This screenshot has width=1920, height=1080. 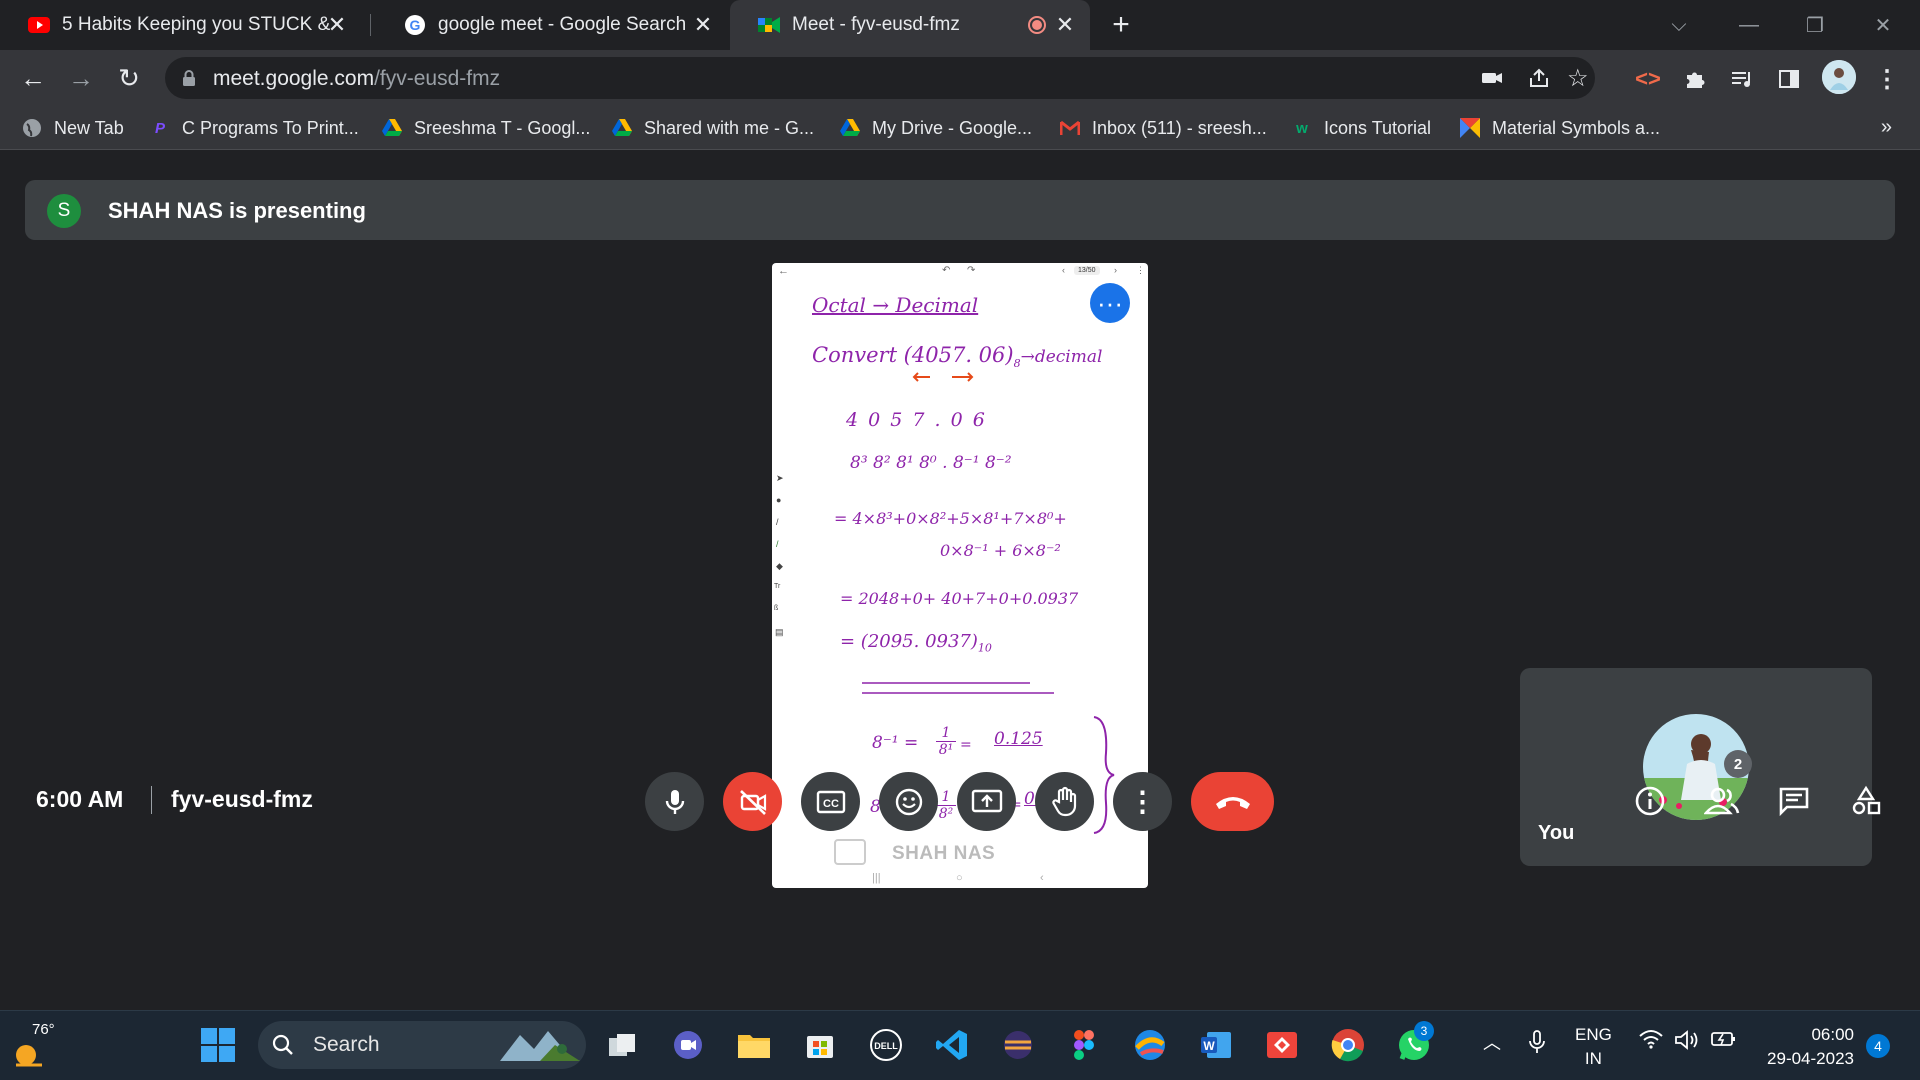 What do you see at coordinates (1556, 833) in the screenshot?
I see `self-name-label: You` at bounding box center [1556, 833].